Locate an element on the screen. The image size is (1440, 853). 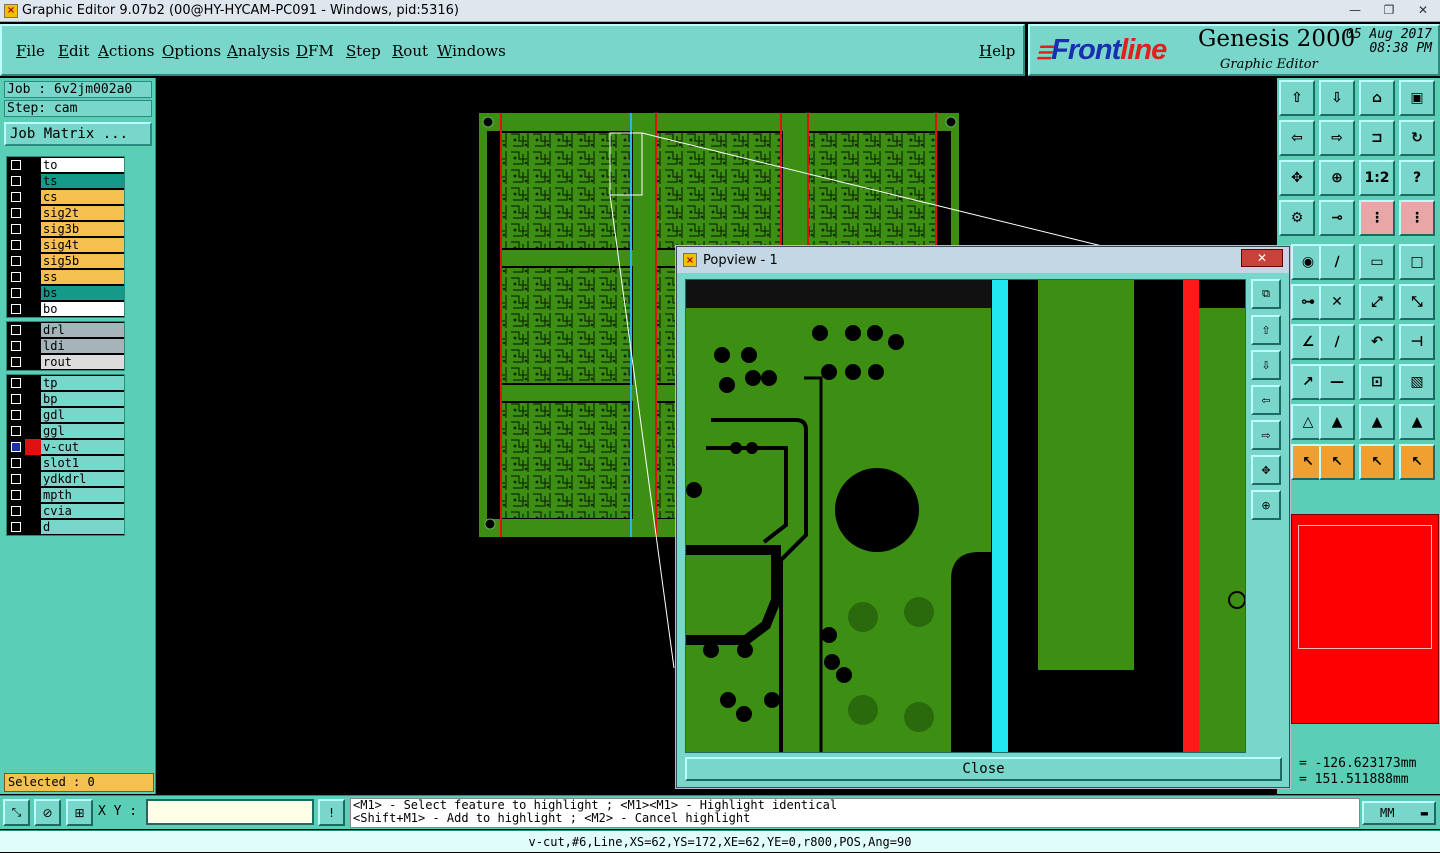
measure-icon: ⚙ is located at coordinates (1297, 218).